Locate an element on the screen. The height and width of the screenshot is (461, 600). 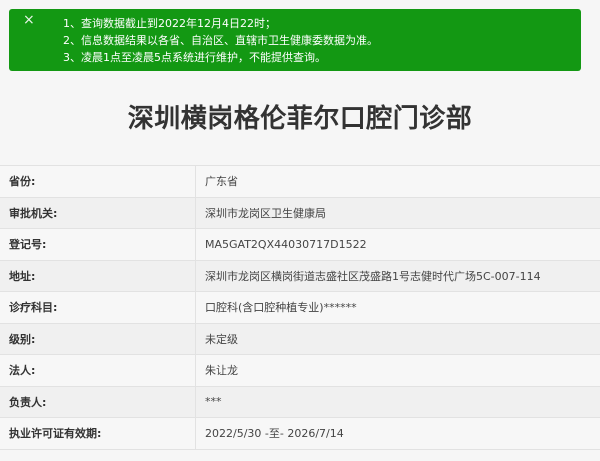
page-title: 深圳横岗格伦菲尔口腔门诊部 is located at coordinates (300, 119).